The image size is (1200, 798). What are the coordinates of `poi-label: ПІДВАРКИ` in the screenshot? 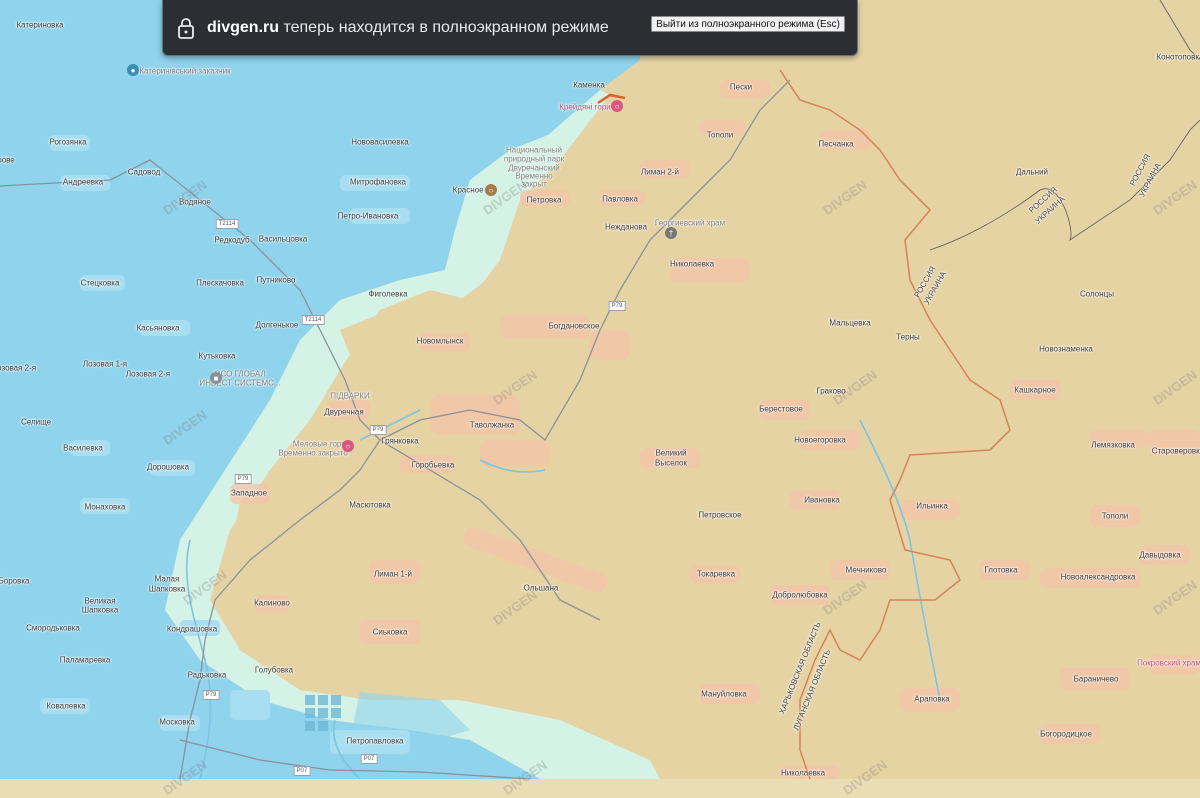 It's located at (350, 396).